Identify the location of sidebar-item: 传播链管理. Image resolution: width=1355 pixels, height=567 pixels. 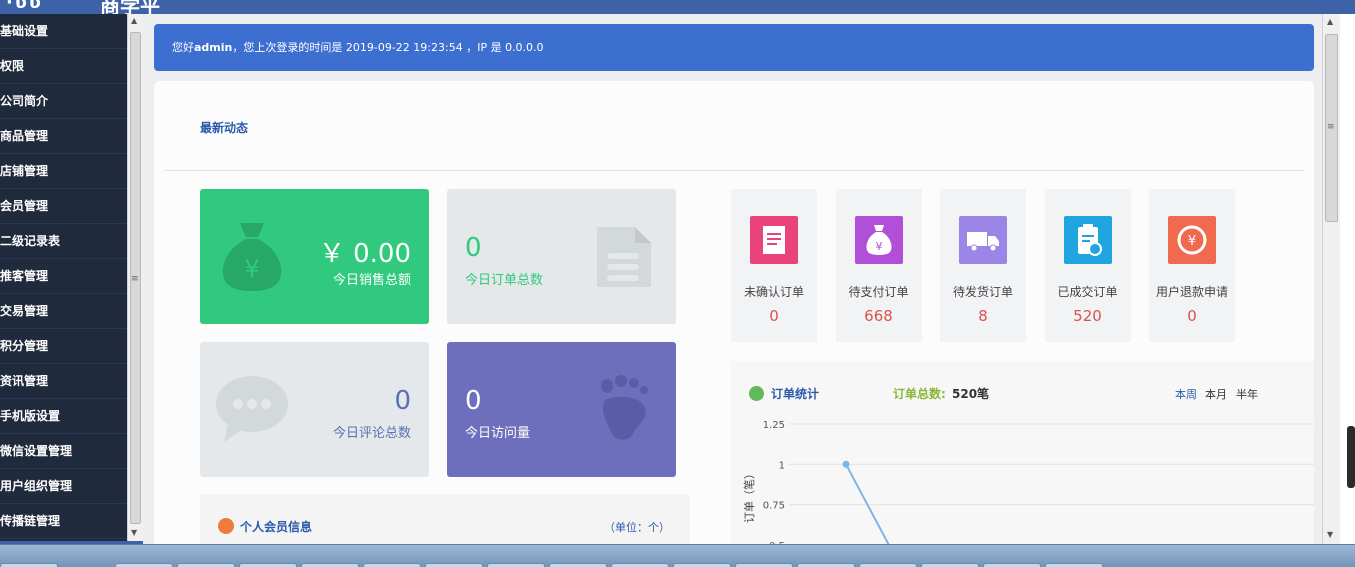
(63, 521).